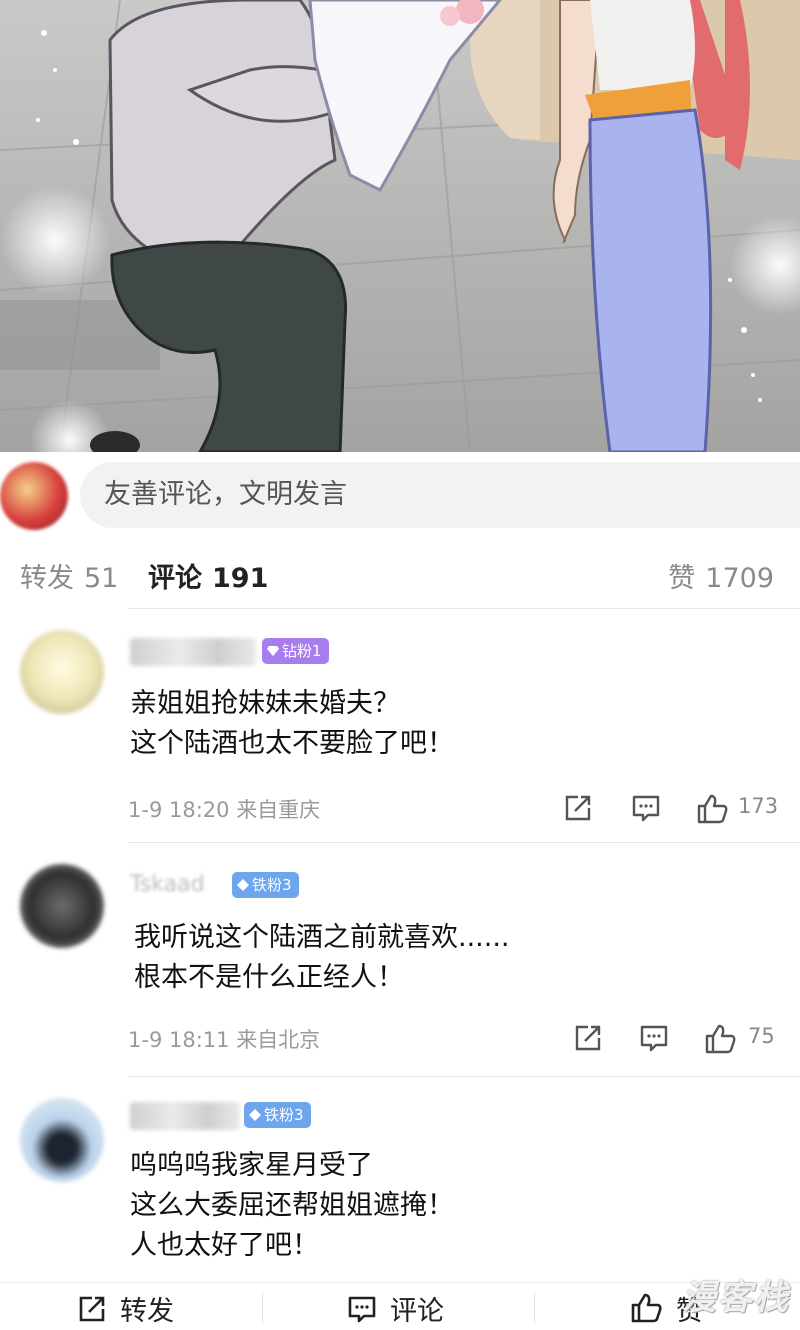  Describe the element at coordinates (240, 578) in the screenshot. I see `tab-comments-count: 191` at that location.